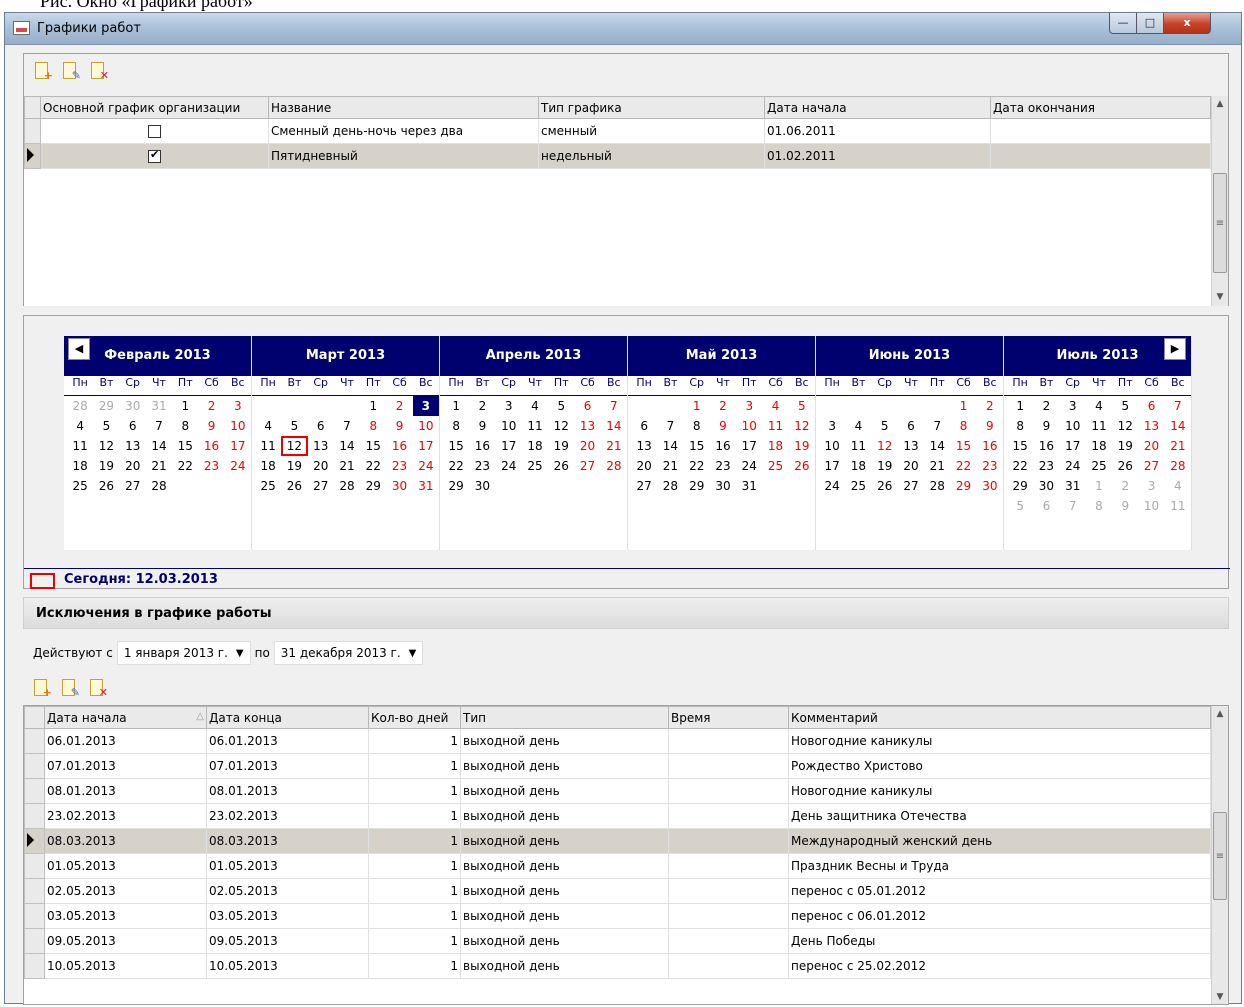 This screenshot has height=1007, width=1244. What do you see at coordinates (1220, 104) in the screenshot?
I see `scroll-up-icon: ▲` at bounding box center [1220, 104].